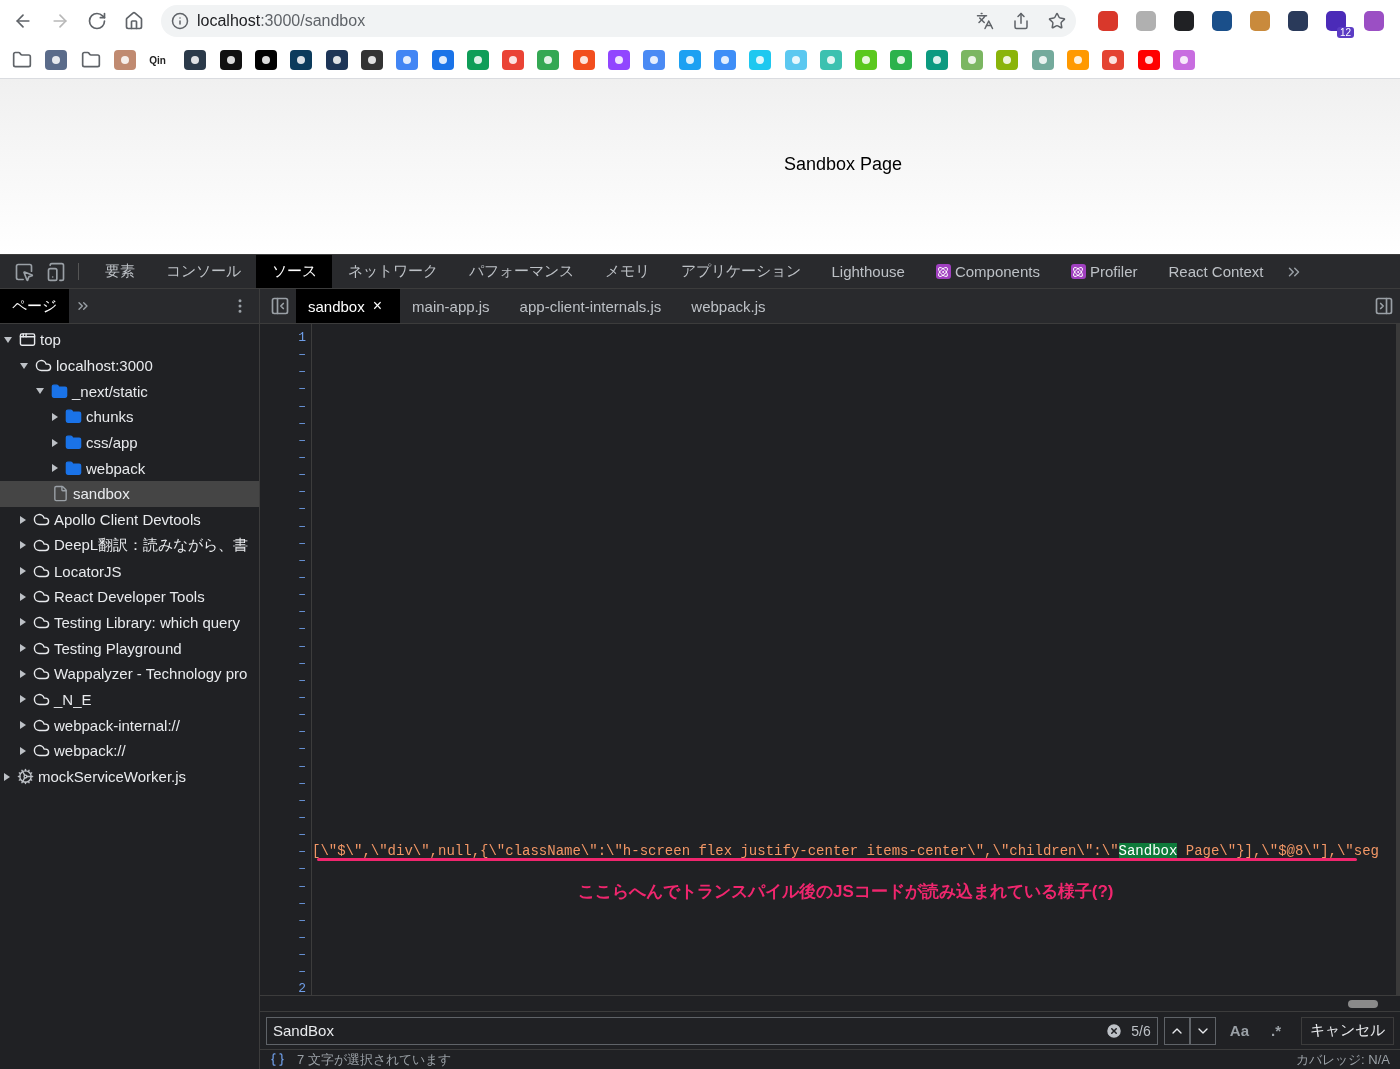  I want to click on braces-icon, so click(277, 1059).